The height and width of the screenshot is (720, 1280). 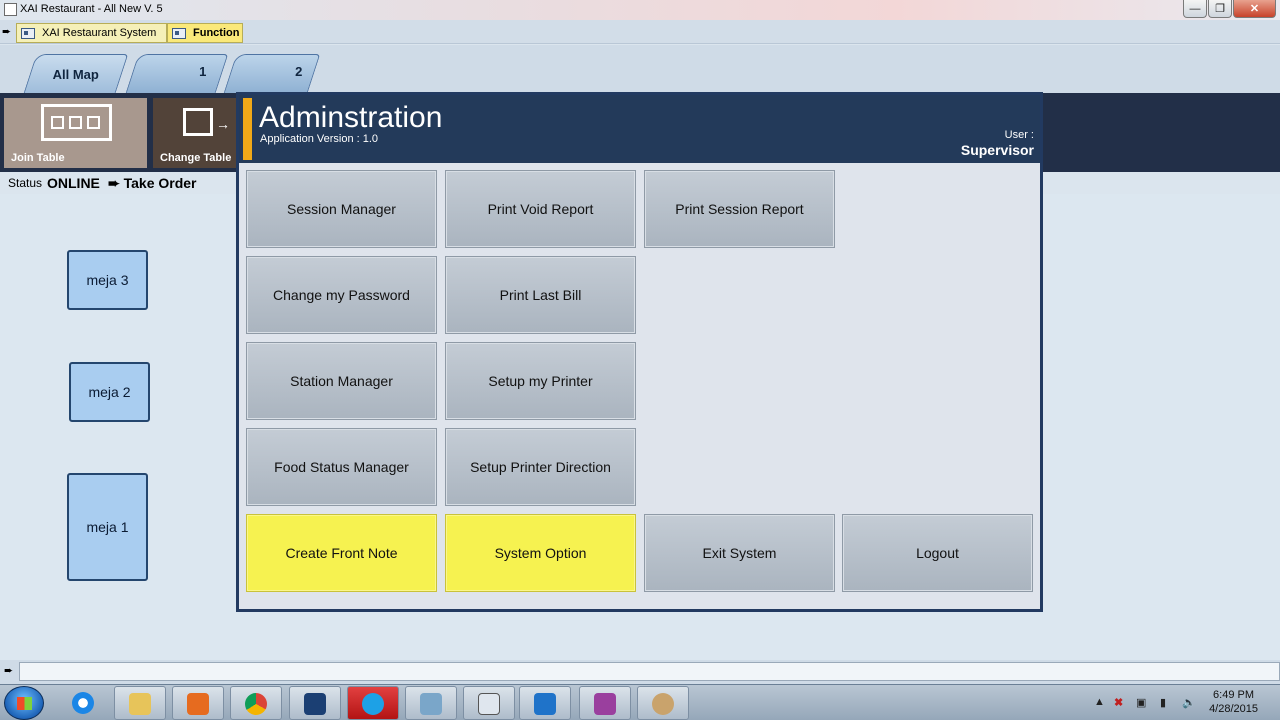 I want to click on table-meja-3: meja 3, so click(x=107, y=280).